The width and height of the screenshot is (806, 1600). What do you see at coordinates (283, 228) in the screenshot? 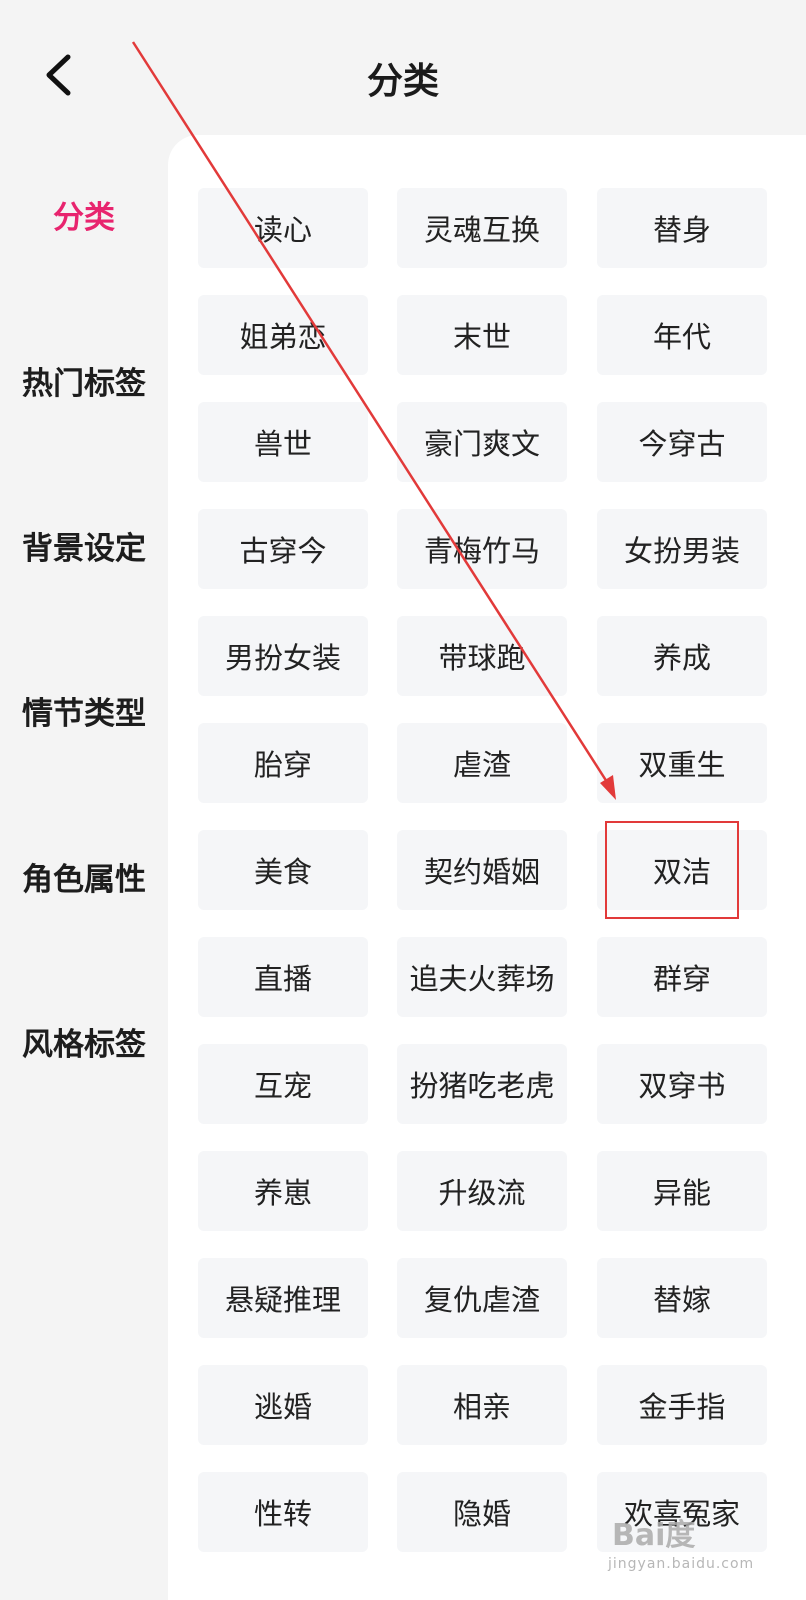
I see `tag-item: 读心` at bounding box center [283, 228].